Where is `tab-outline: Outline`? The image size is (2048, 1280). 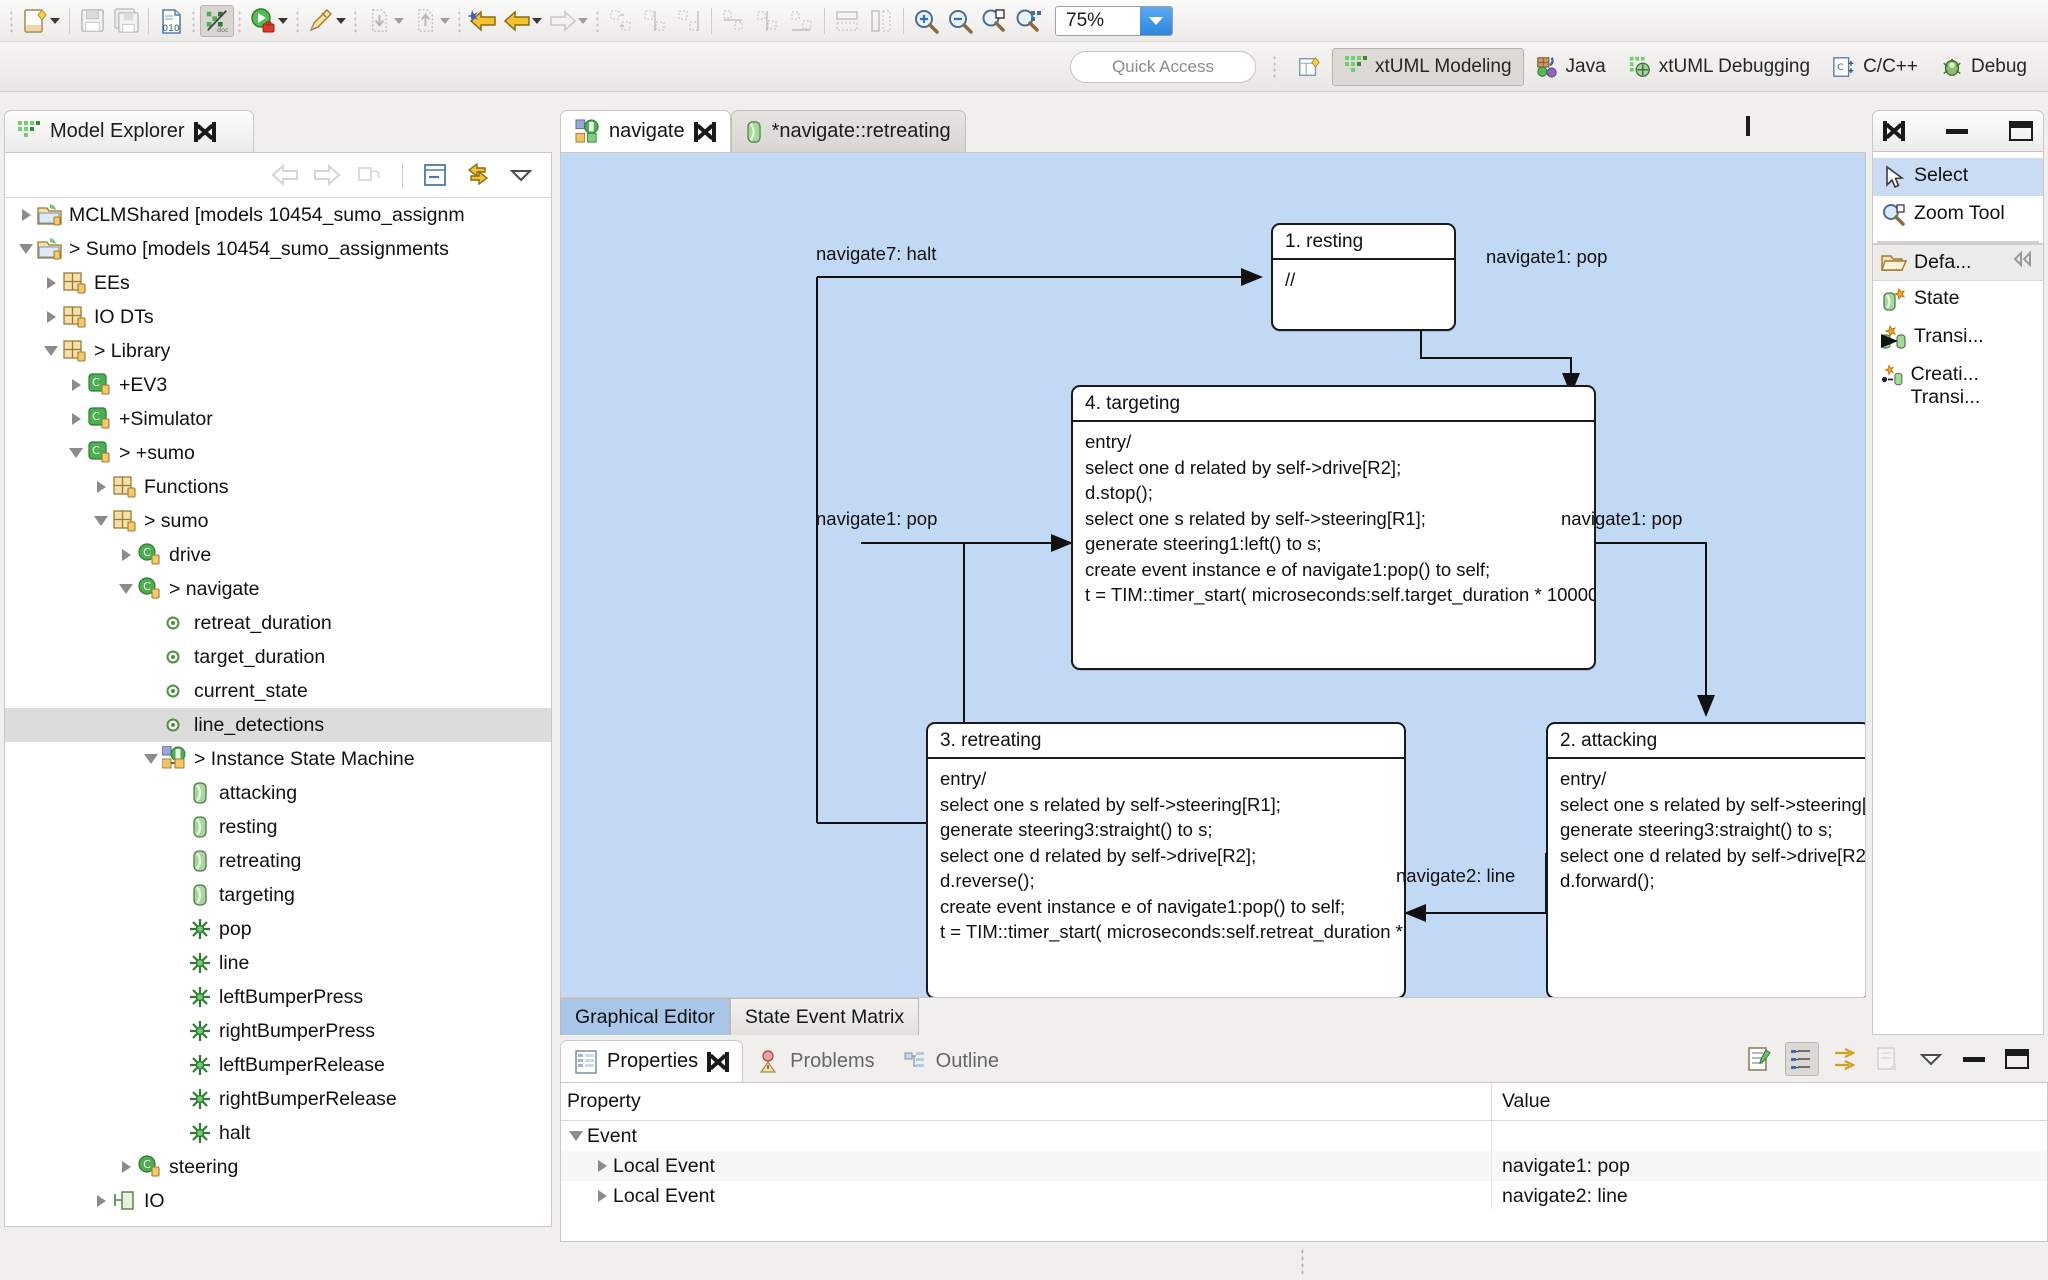 tab-outline: Outline is located at coordinates (951, 1061).